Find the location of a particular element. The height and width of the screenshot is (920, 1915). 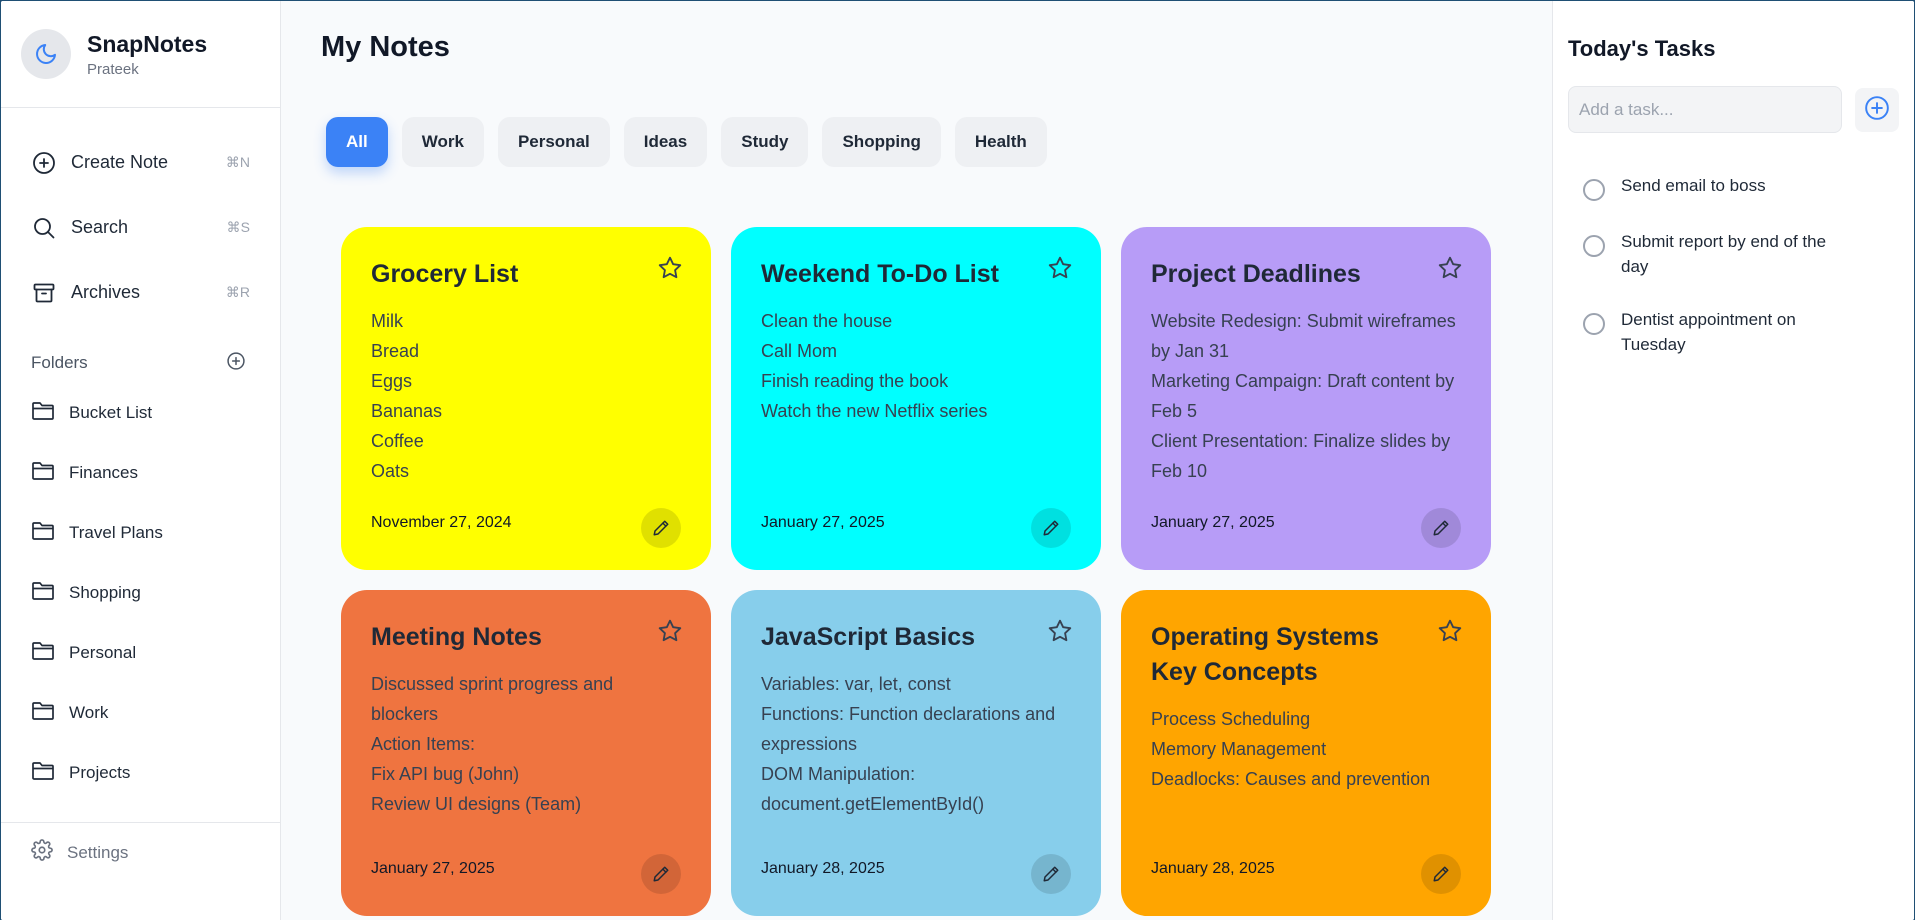

task-item: Submit report by end of the day is located at coordinates (1733, 254).